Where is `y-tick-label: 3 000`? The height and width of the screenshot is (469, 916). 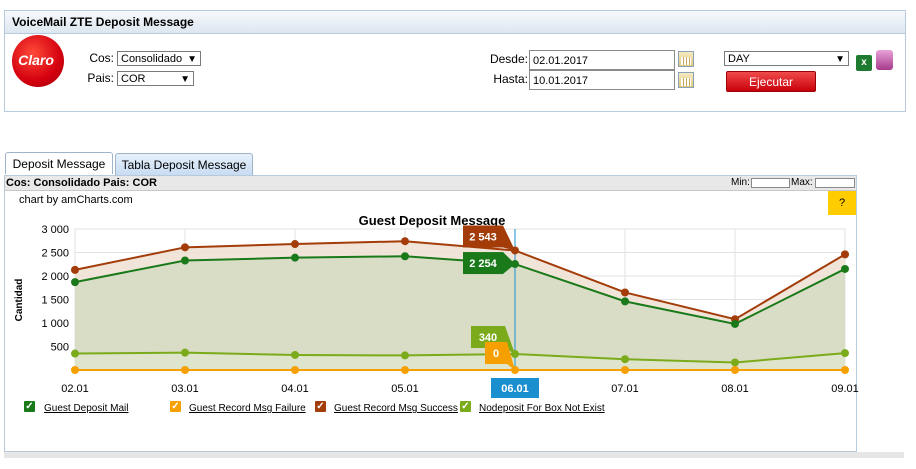 y-tick-label: 3 000 is located at coordinates (55, 230).